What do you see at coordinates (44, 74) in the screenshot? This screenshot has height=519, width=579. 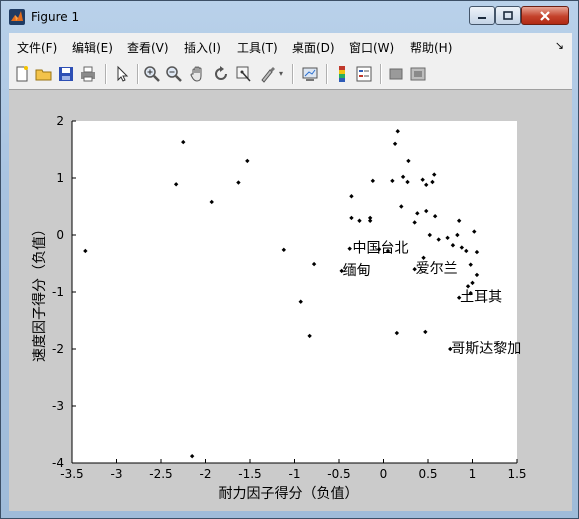 I see `open-file-icon` at bounding box center [44, 74].